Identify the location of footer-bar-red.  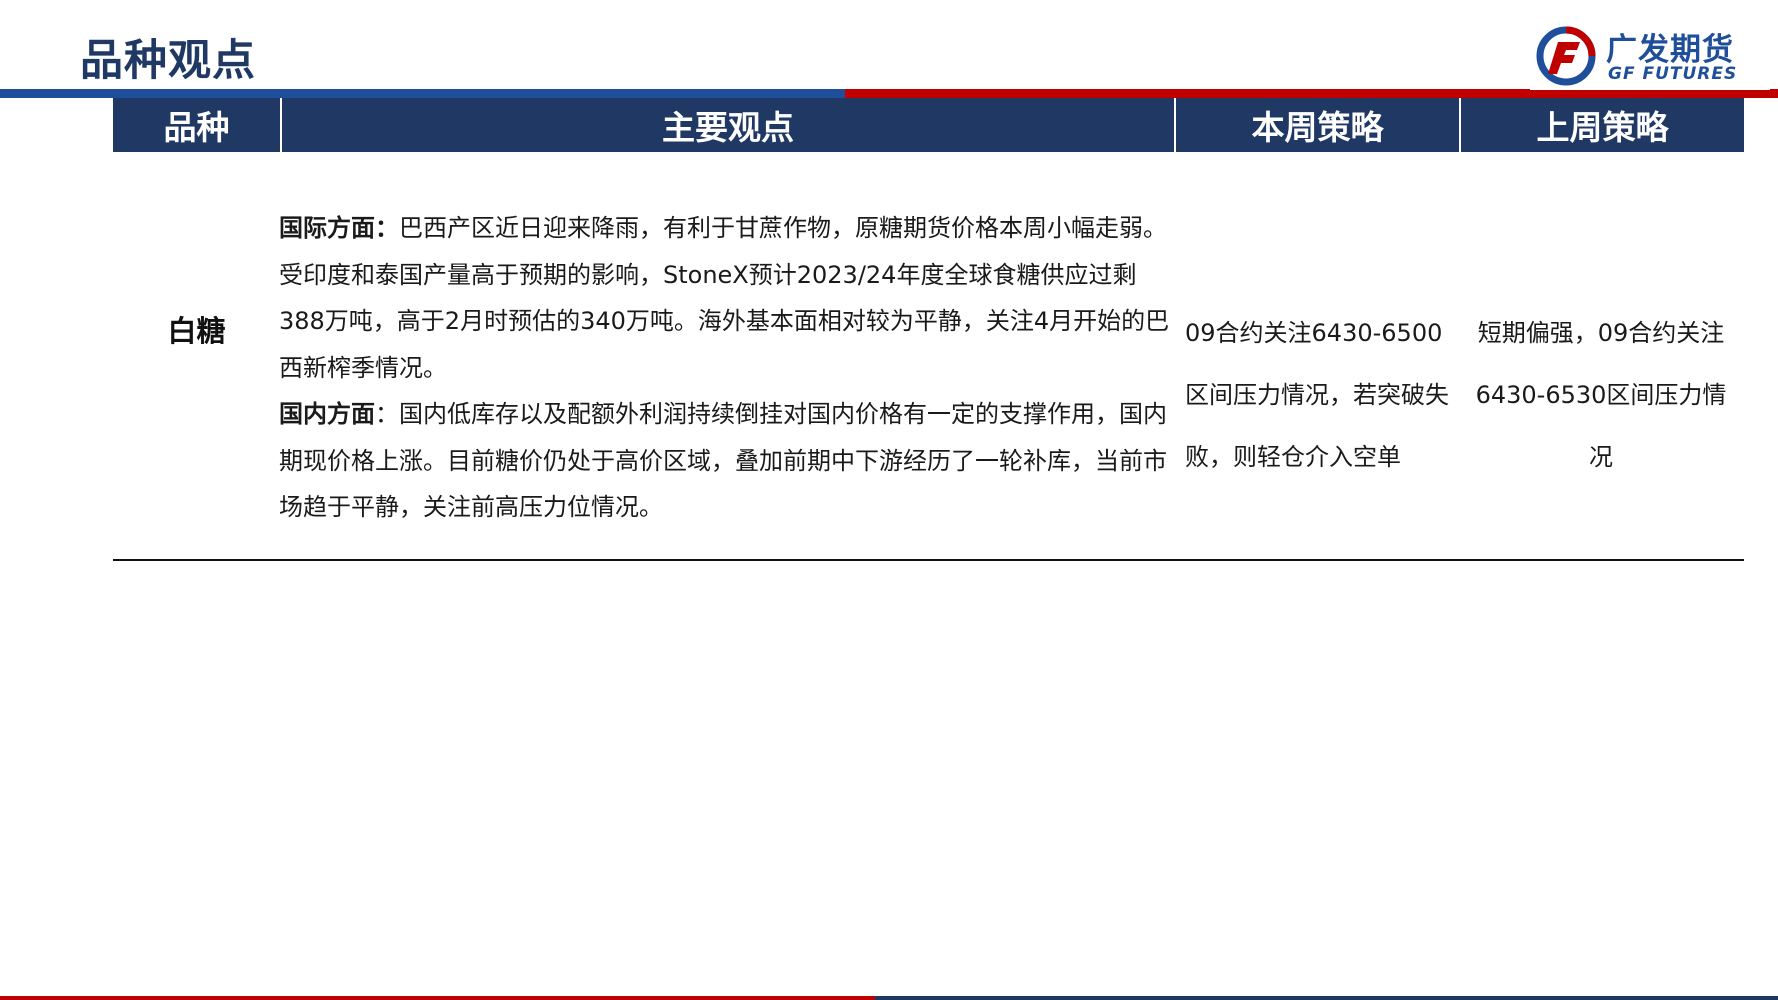
(437, 998).